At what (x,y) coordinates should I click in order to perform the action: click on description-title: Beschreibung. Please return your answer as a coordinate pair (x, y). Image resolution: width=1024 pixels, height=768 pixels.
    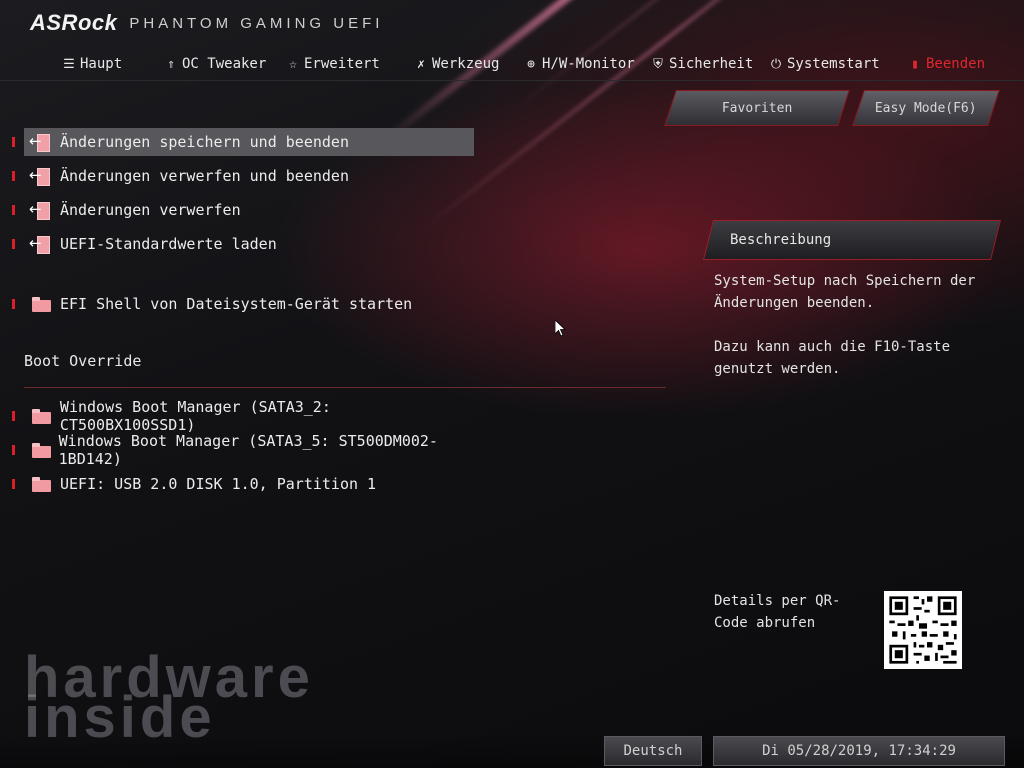
    Looking at the image, I should click on (781, 240).